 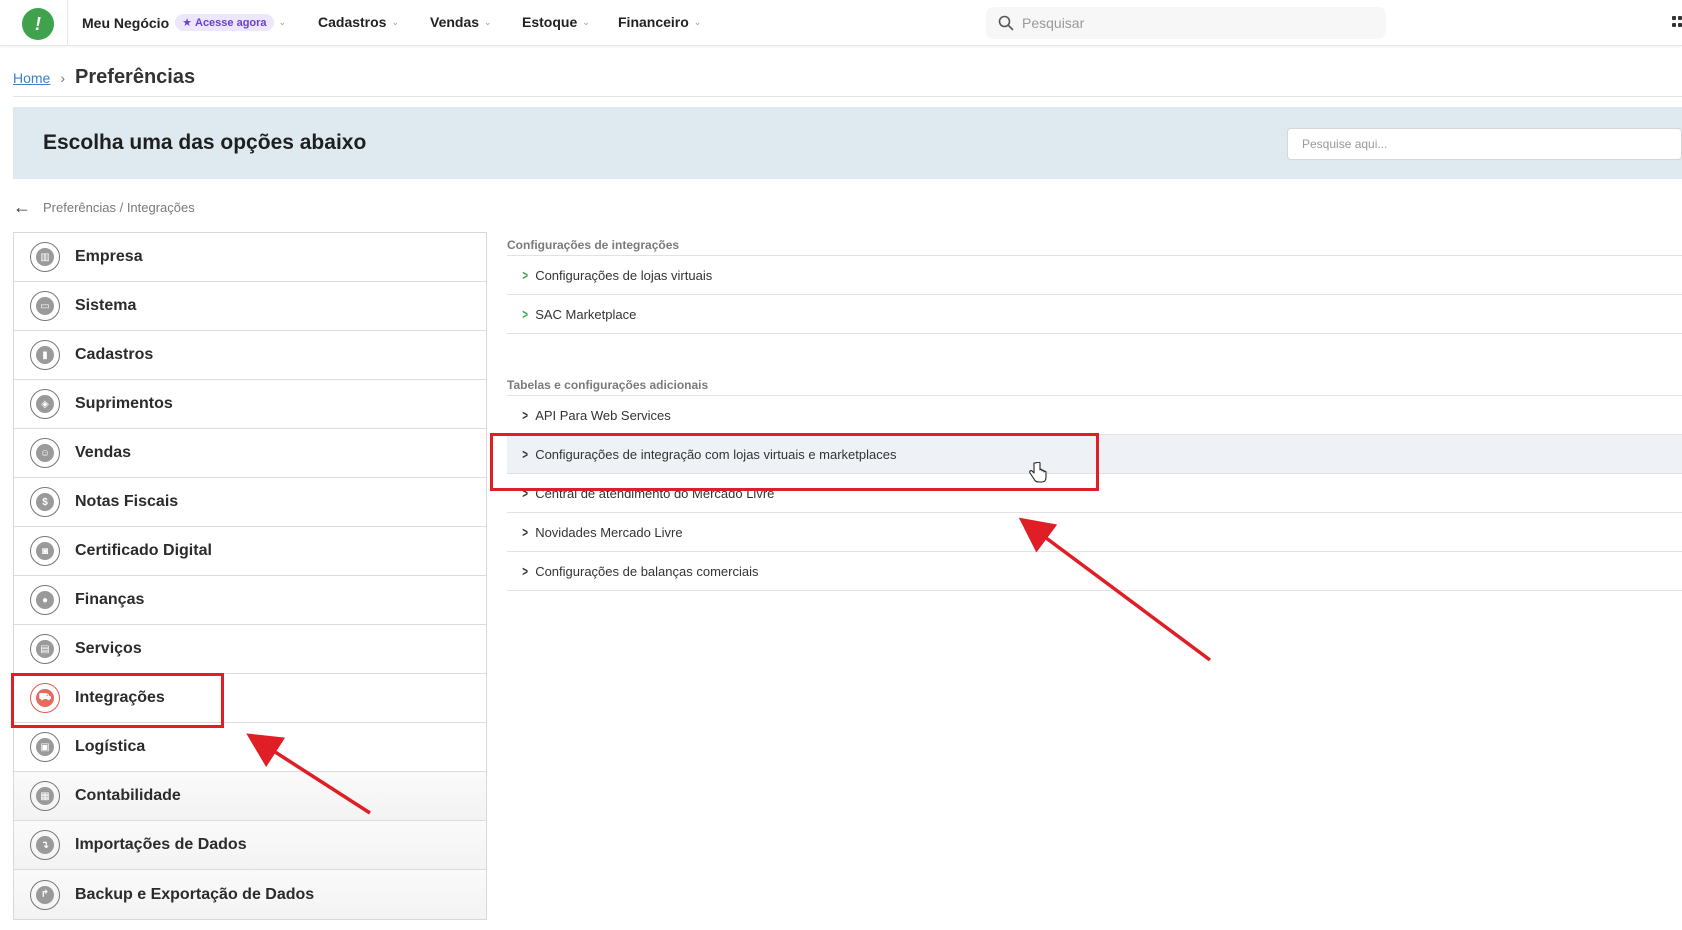 I want to click on arrow-to-integracoes, so click(x=308, y=774).